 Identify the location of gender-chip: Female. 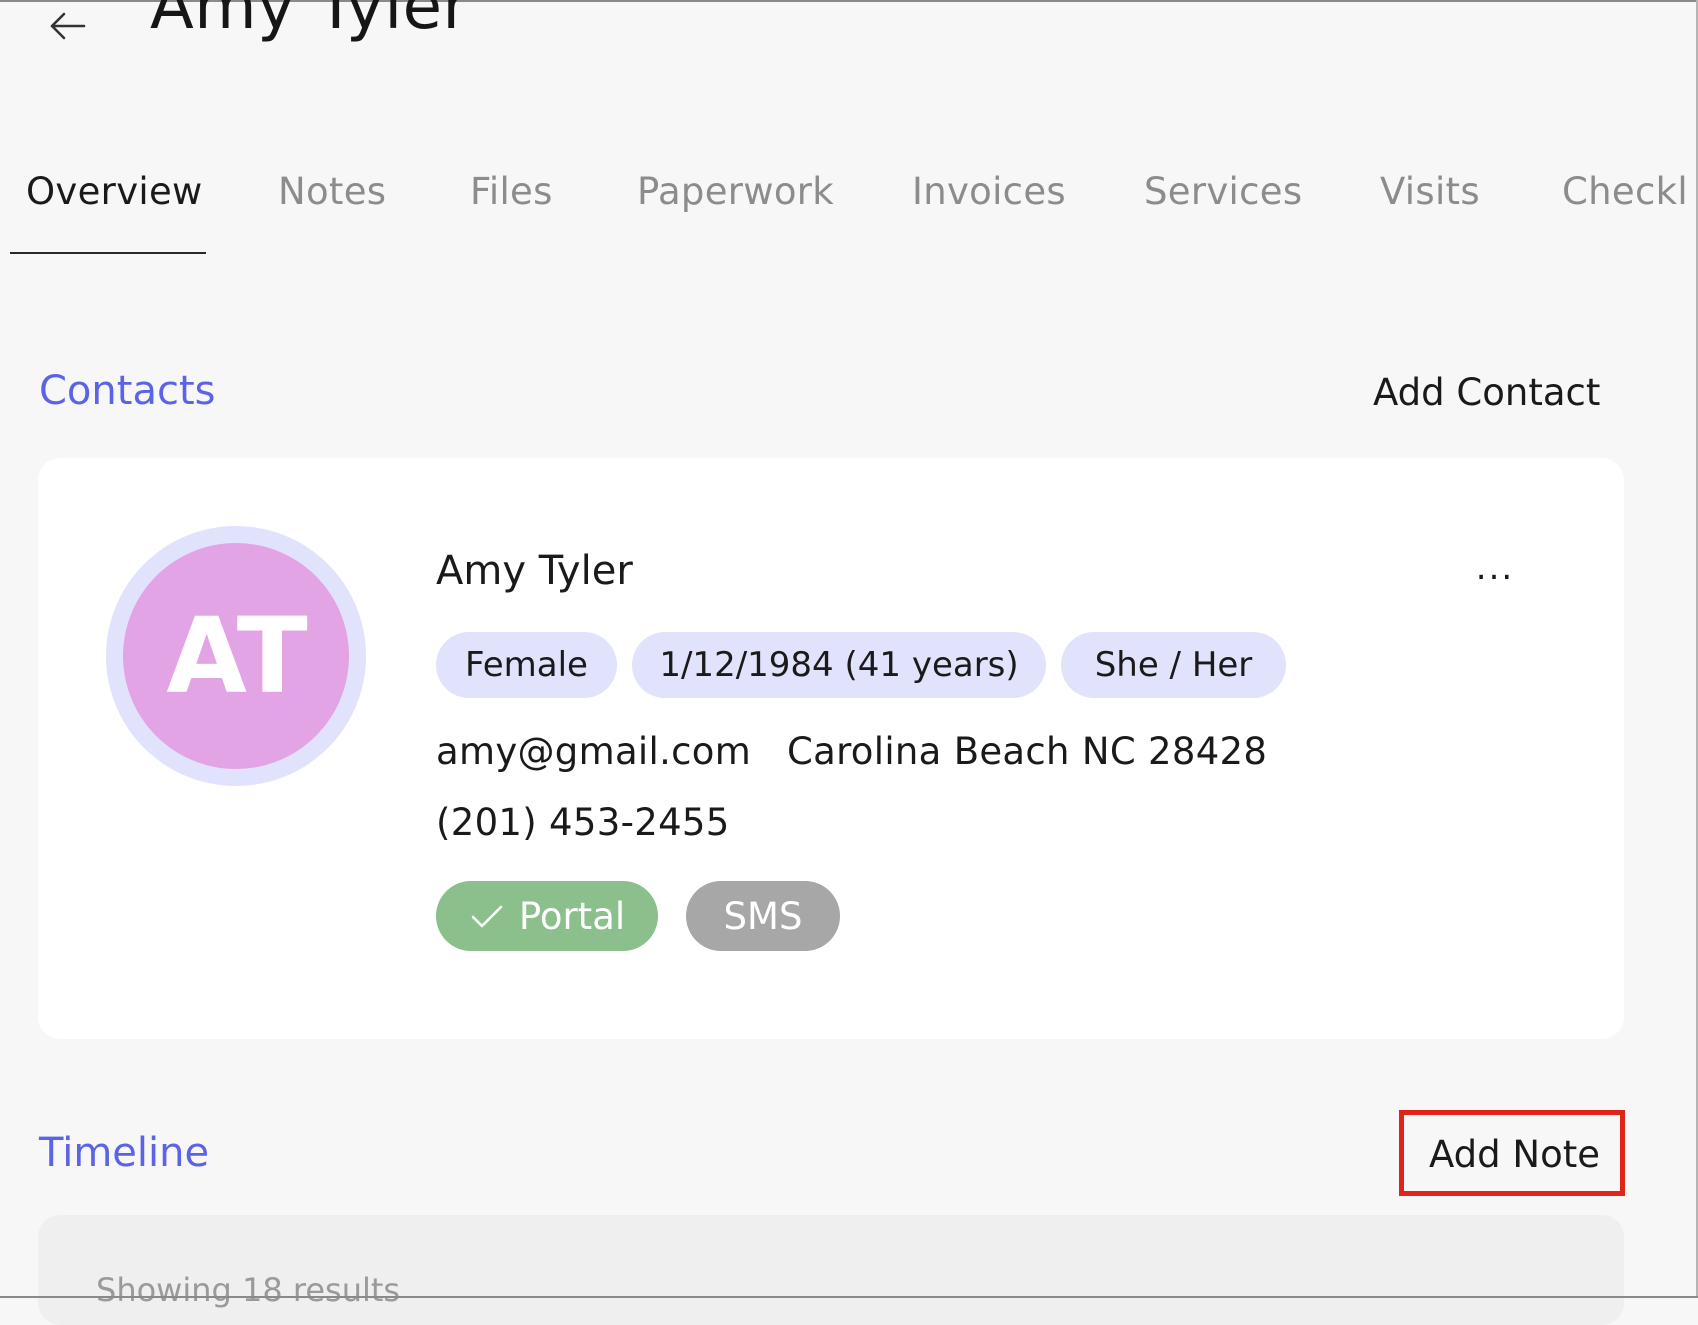
(526, 665).